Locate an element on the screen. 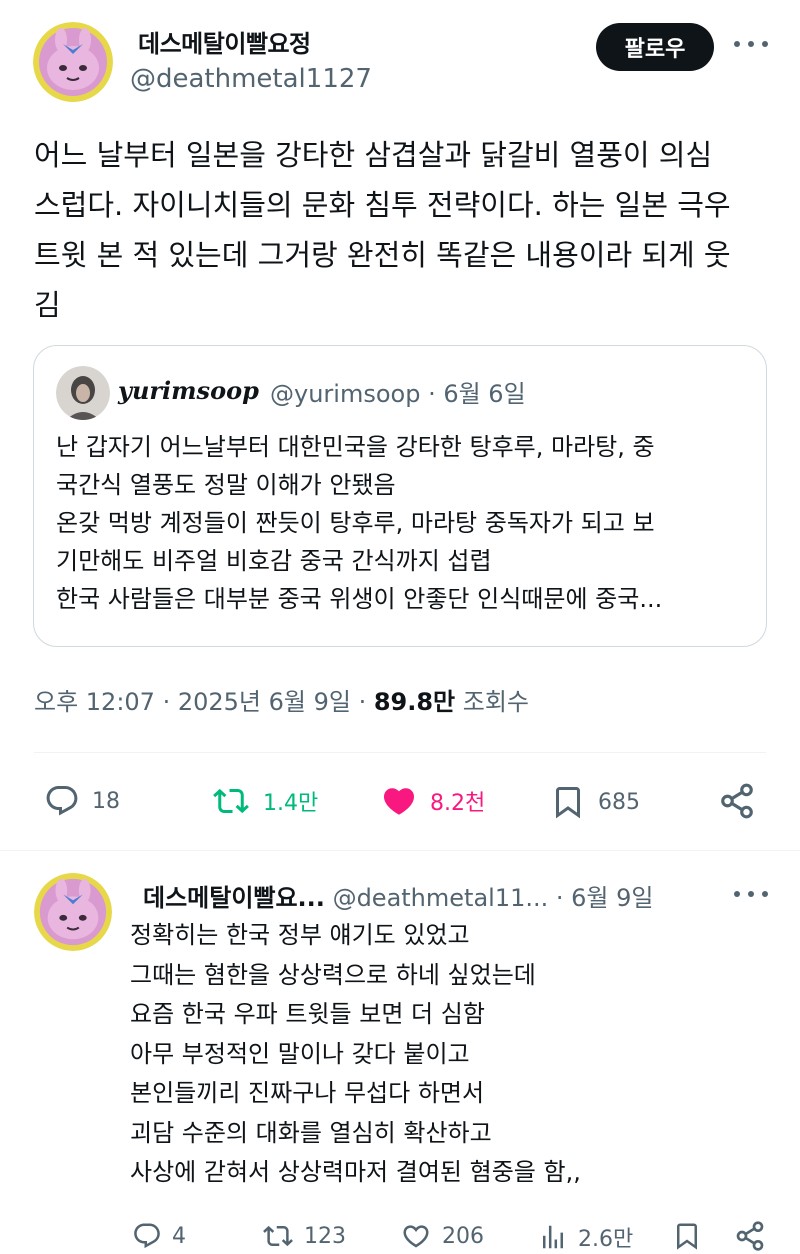  timestamp-text: 오후 12:07 · 2025년 6월 9일 · is located at coordinates (204, 702).